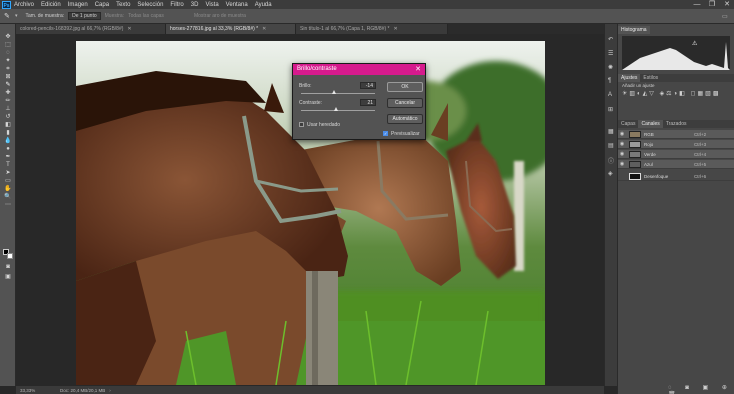 This screenshot has height=394, width=734. I want to click on tab-canales: Canales, so click(650, 124).